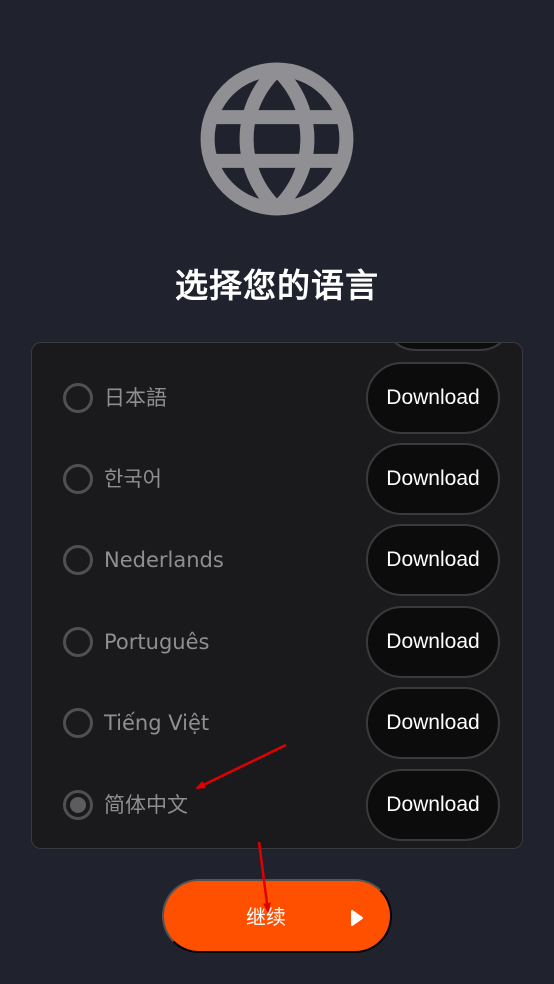 The image size is (554, 984). I want to click on language-option-simplified-chinese: 简体中文 Download, so click(277, 805).